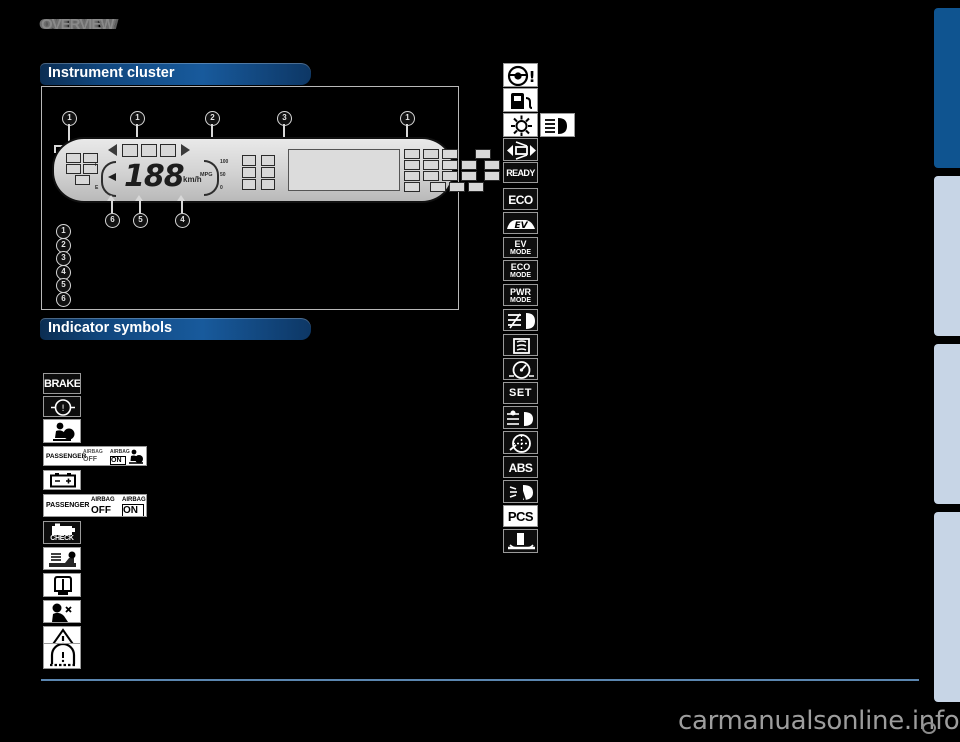 Image resolution: width=960 pixels, height=742 pixels. I want to click on ready-label: READY, so click(520, 173).